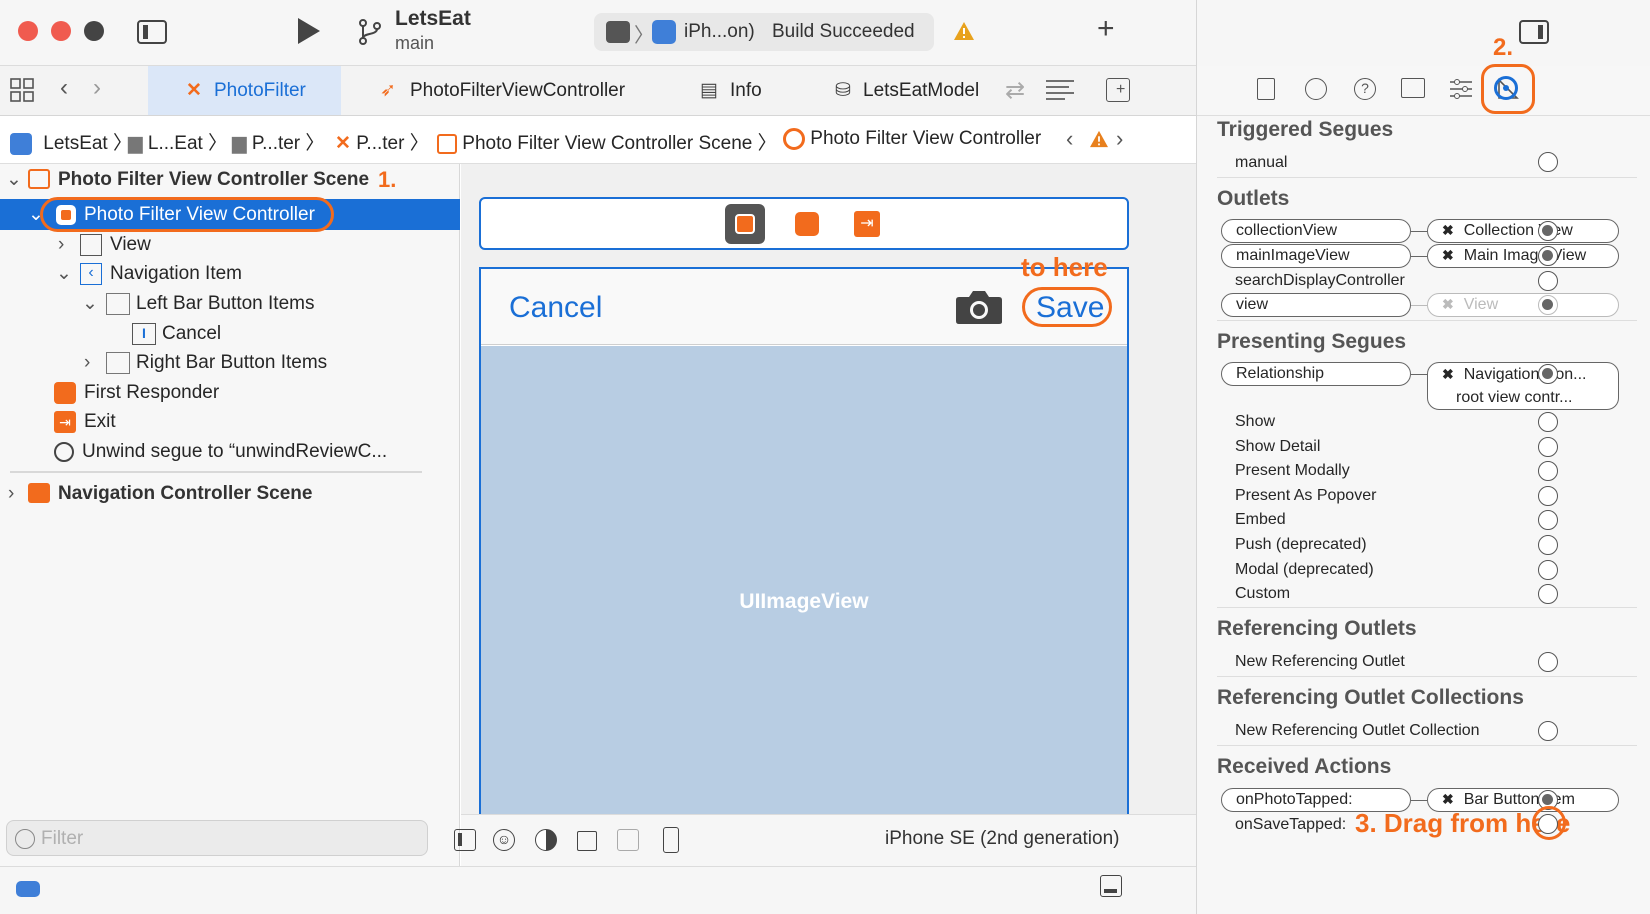 This screenshot has height=914, width=1650. What do you see at coordinates (64, 88) in the screenshot?
I see `back-icon: ‹` at bounding box center [64, 88].